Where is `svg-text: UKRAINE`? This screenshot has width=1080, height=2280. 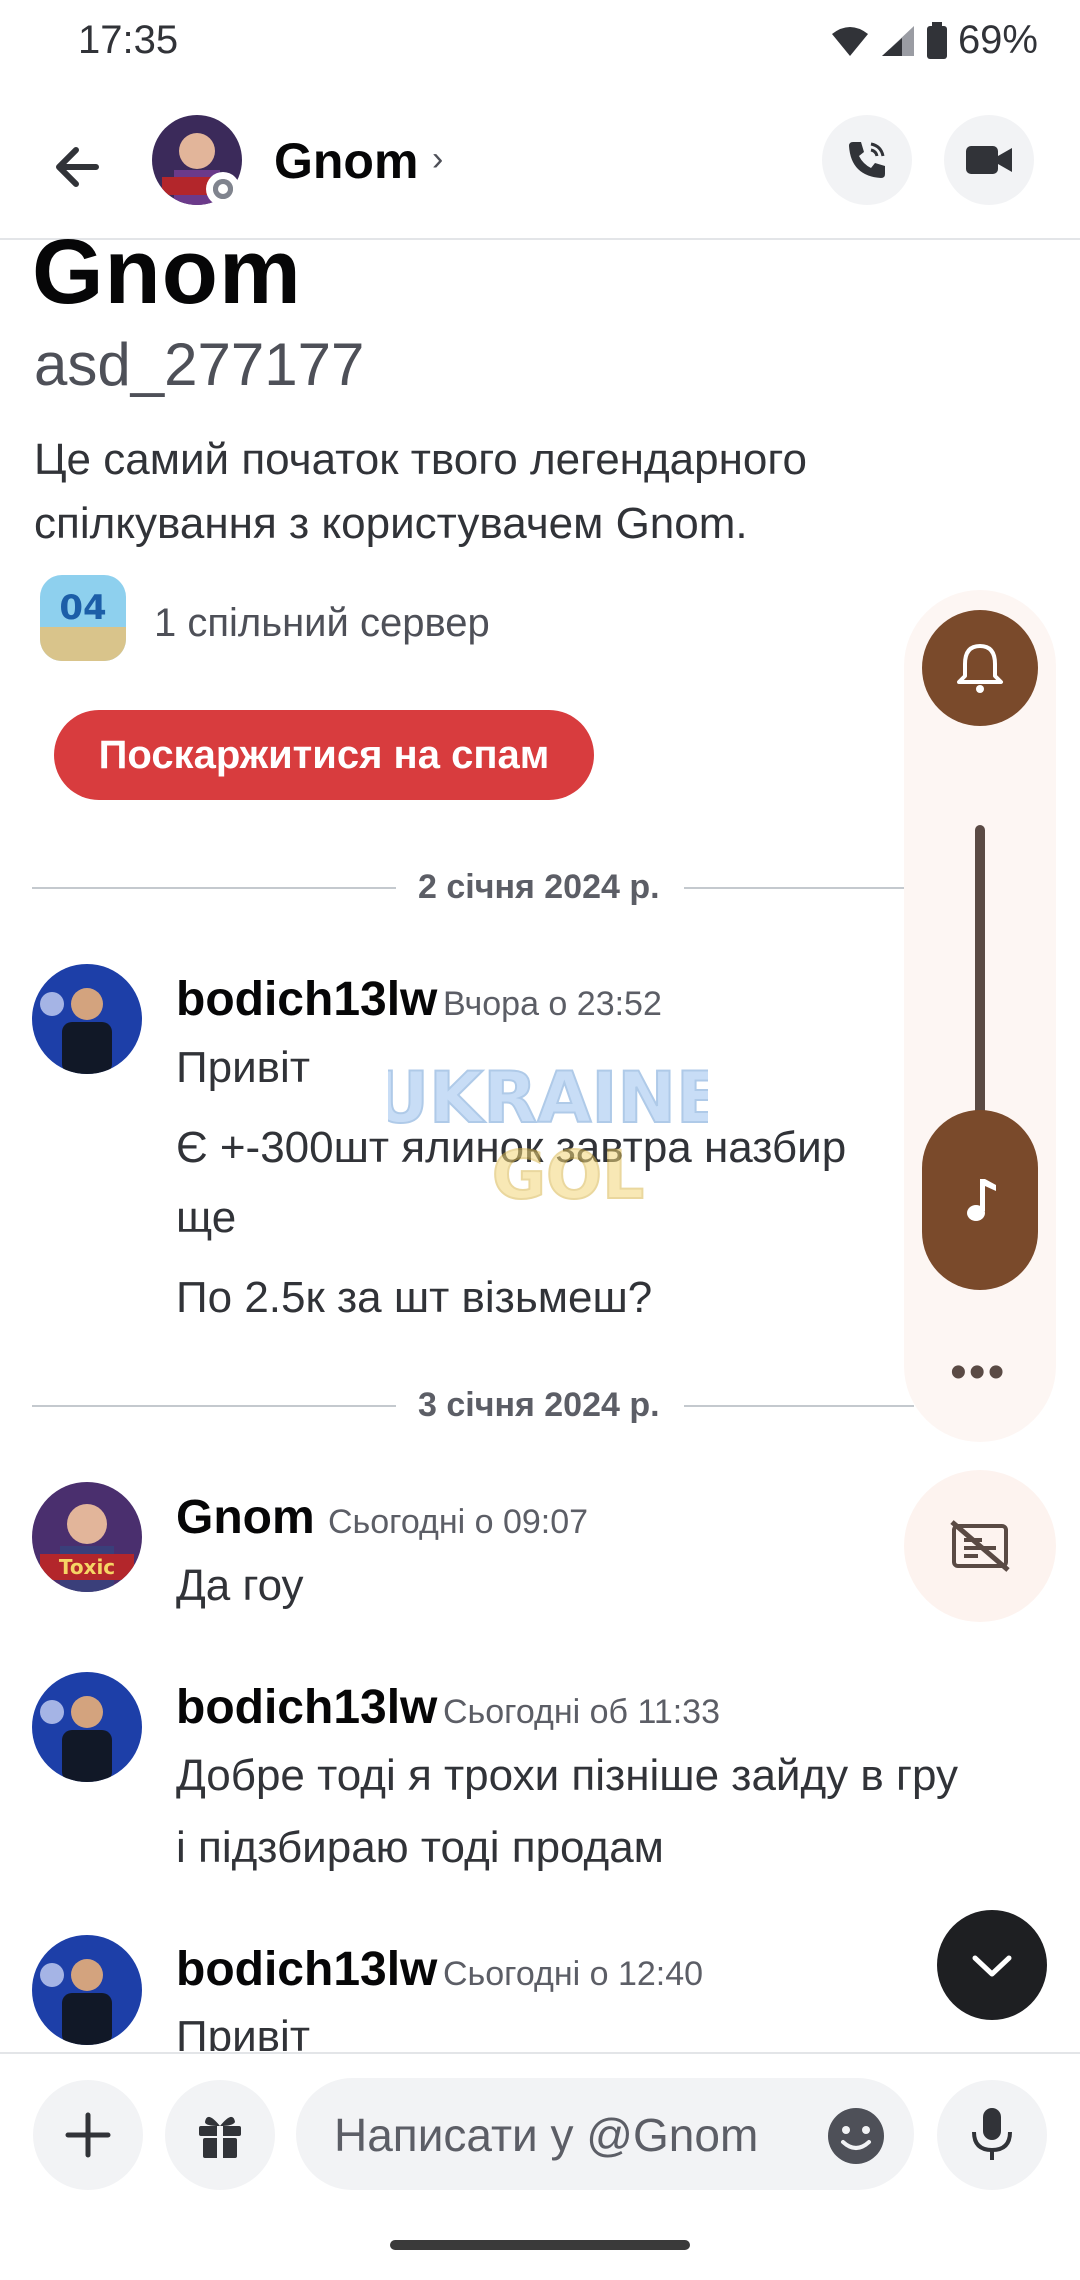
svg-text: UKRAINE is located at coordinates (548, 1098).